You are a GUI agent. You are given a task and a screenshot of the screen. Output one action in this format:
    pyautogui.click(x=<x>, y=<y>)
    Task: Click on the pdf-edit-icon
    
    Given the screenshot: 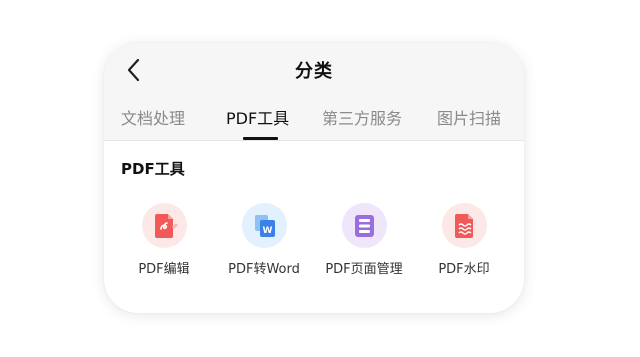 What is the action you would take?
    pyautogui.click(x=164, y=225)
    